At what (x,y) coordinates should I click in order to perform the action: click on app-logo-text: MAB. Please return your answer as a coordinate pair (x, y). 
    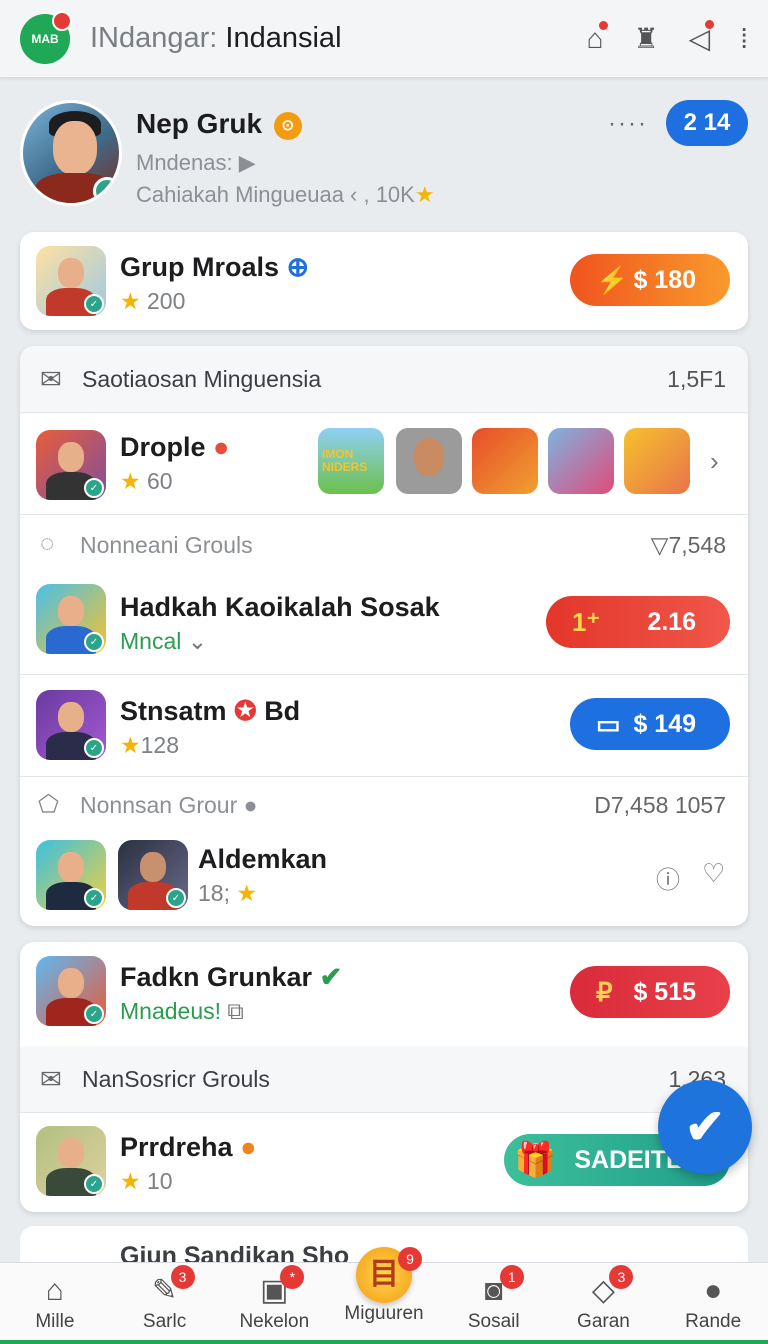
    Looking at the image, I should click on (45, 38).